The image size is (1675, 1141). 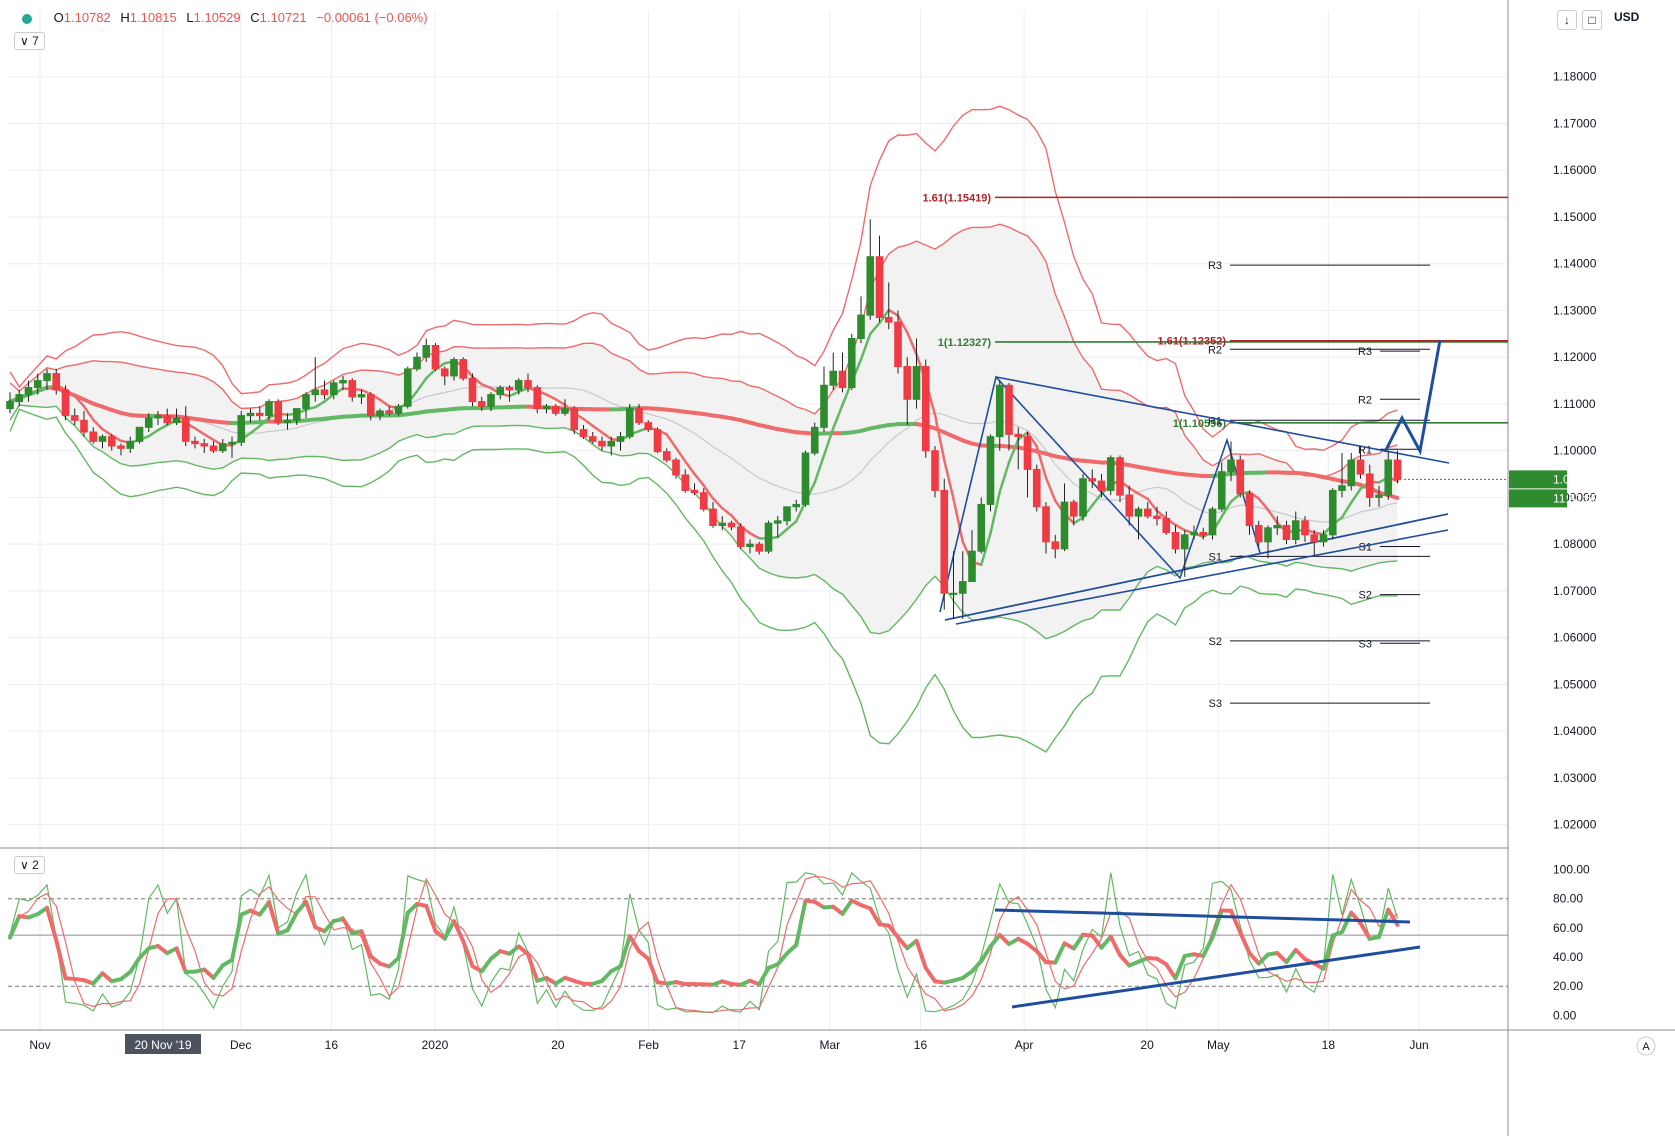 I want to click on crosshair-date-label: 20 Nov '19, so click(x=163, y=1045).